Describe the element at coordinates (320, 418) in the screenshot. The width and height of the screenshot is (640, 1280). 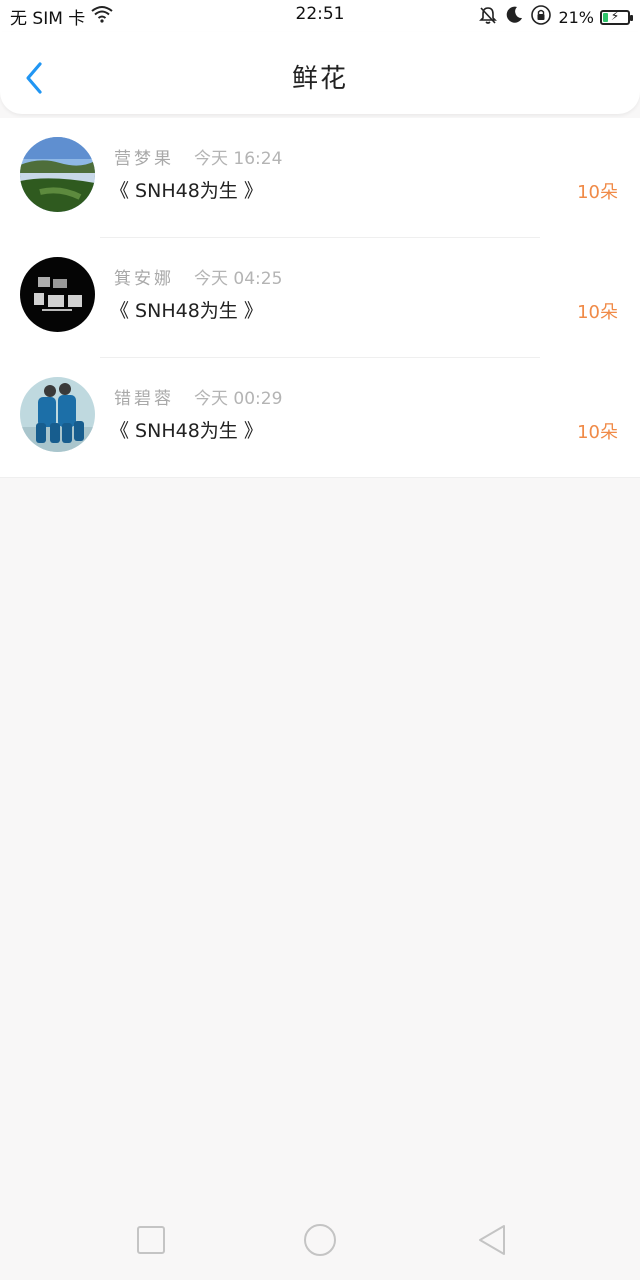
I see `list-item: 错碧蓉 今天 00:29 《 SNH48为生 》 10朵` at that location.